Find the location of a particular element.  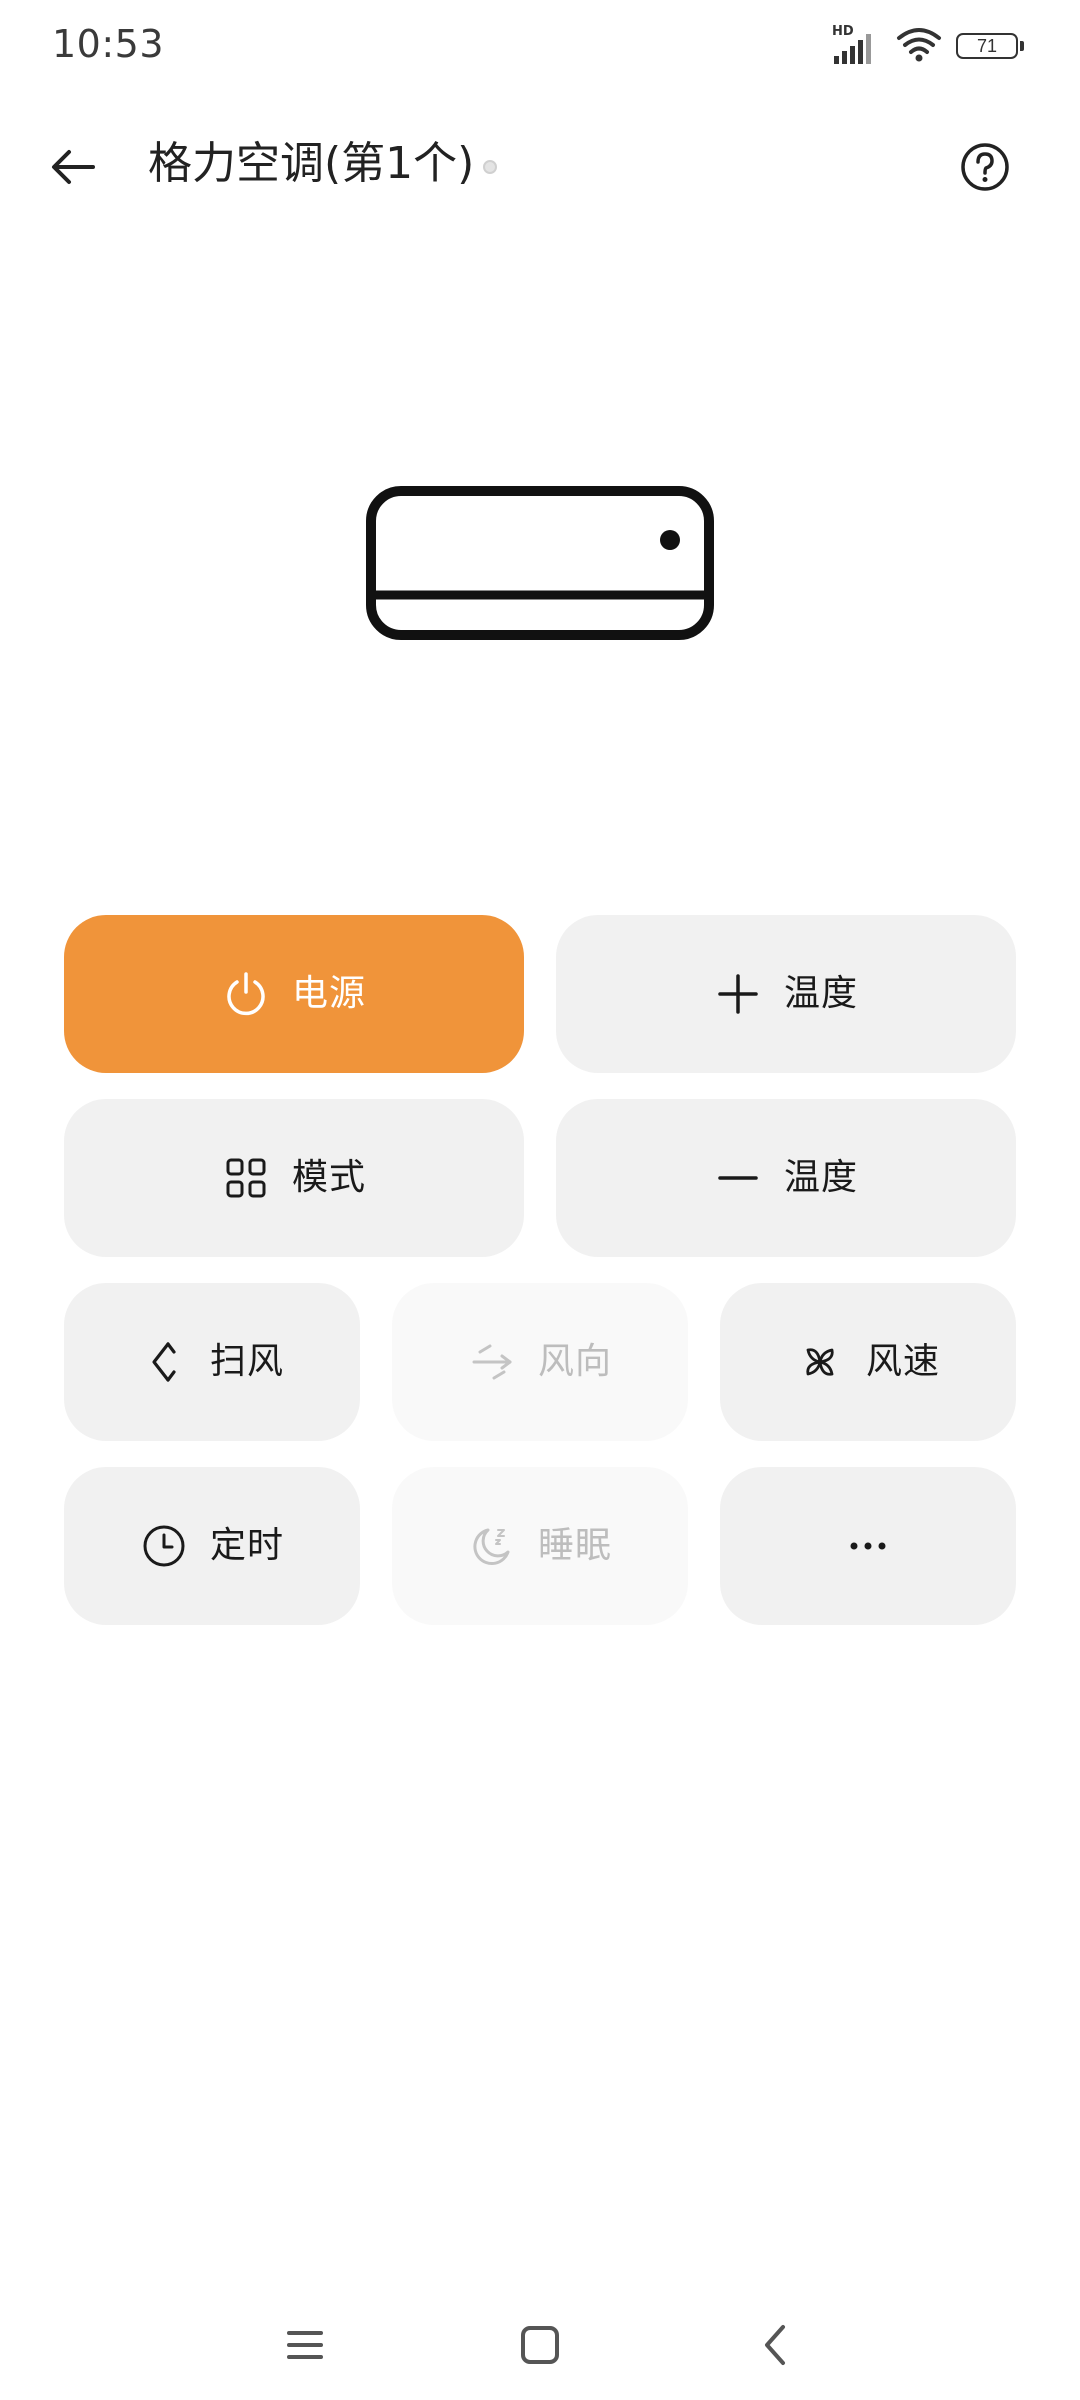

moon-icon is located at coordinates (492, 1546).